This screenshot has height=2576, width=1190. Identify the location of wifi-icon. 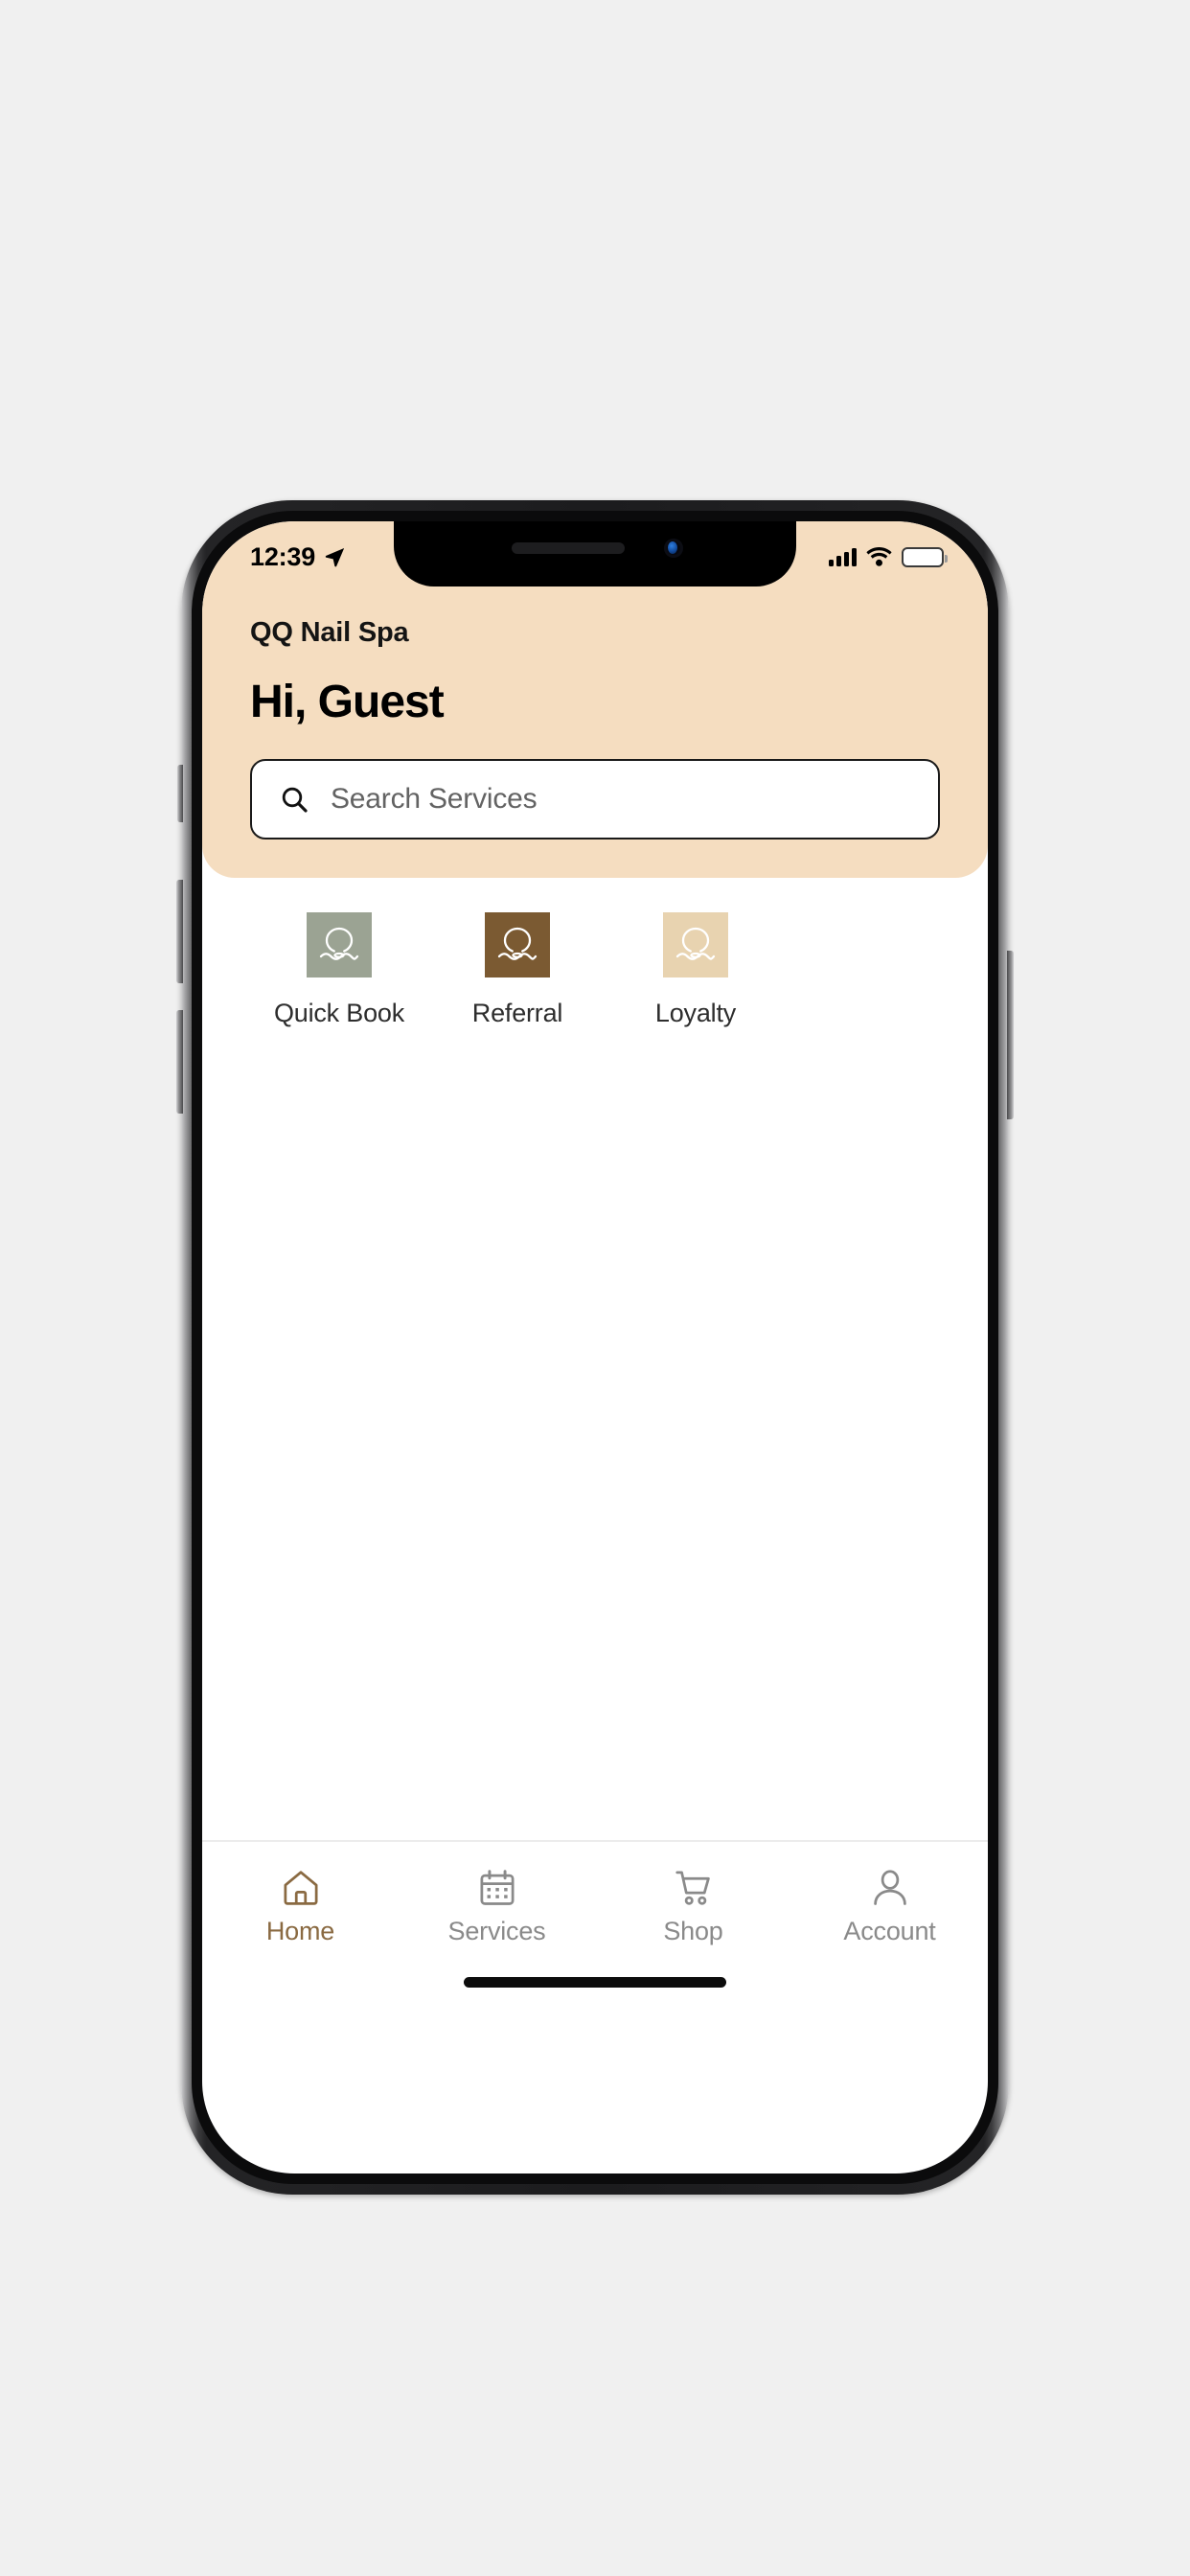
(879, 556).